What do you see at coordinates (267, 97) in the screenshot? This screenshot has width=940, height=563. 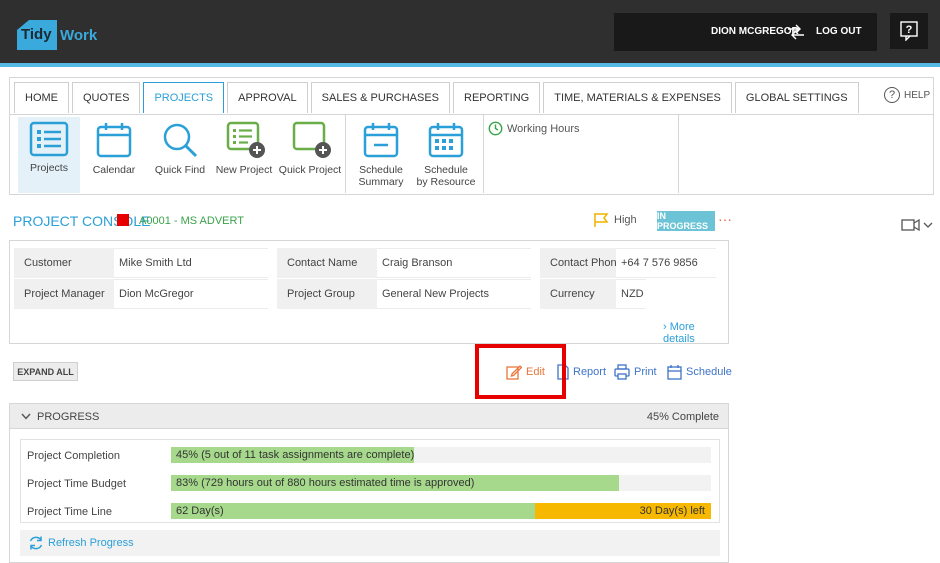 I see `tab-approval: APPROVAL` at bounding box center [267, 97].